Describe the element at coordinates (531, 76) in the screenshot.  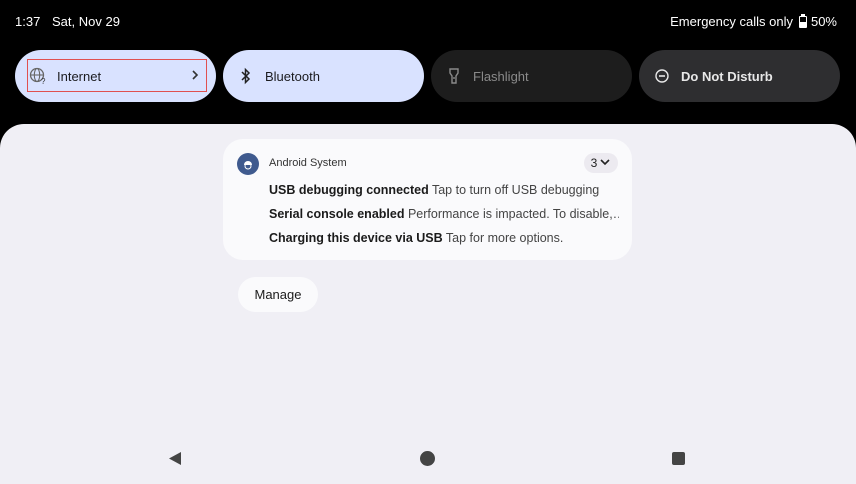
I see `flashlight-tile: Flashlight` at that location.